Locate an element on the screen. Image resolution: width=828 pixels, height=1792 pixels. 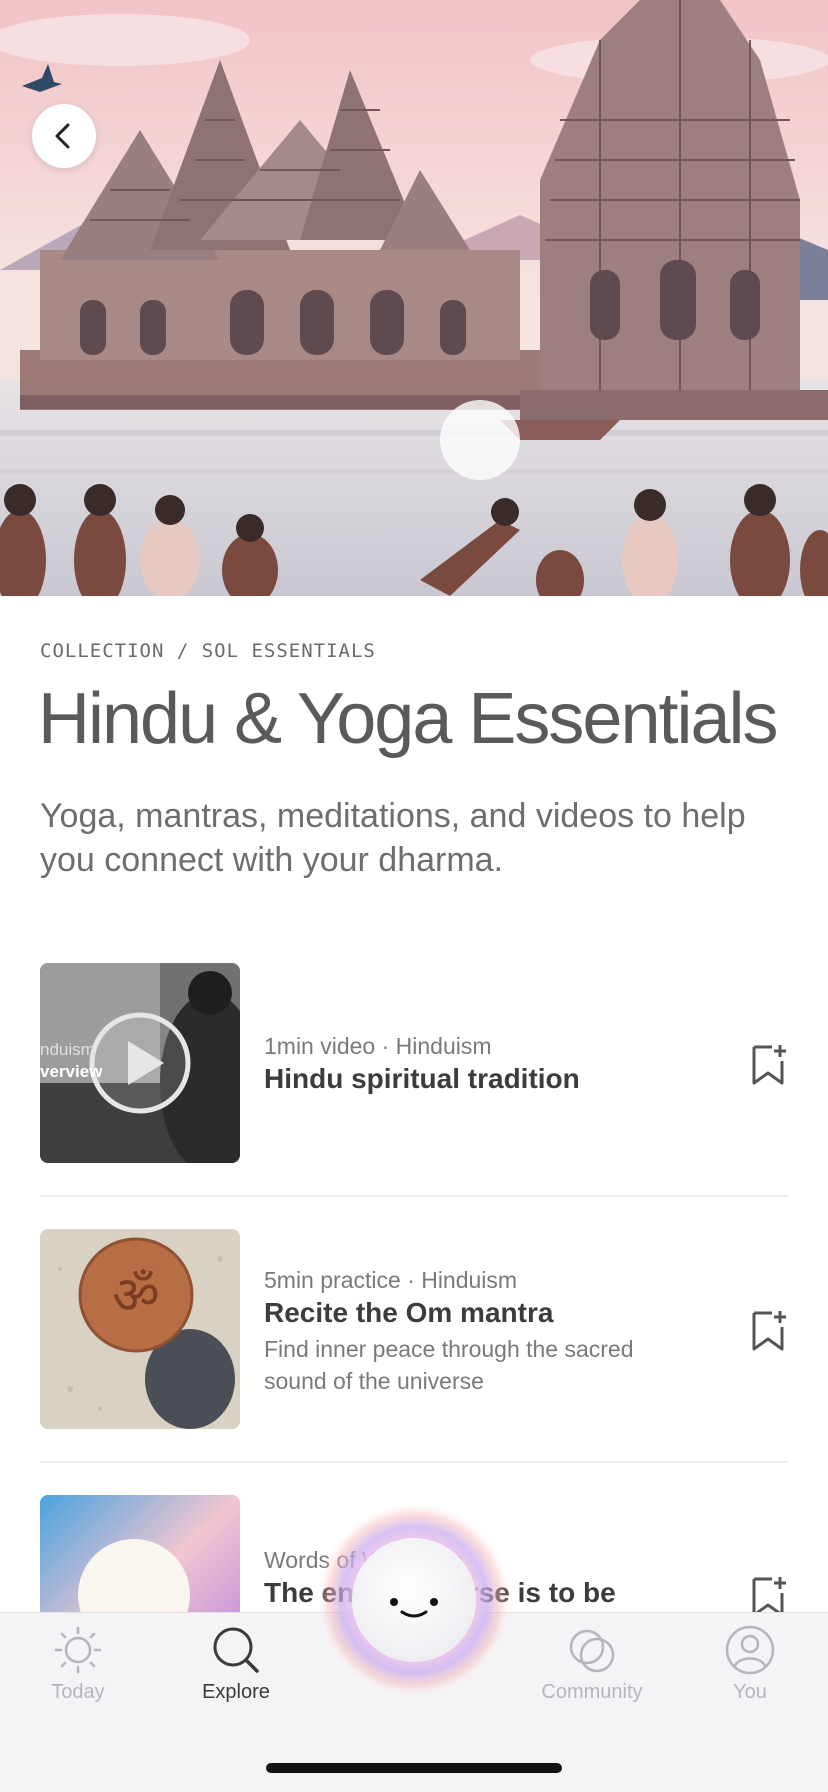
smile-orb-button is located at coordinates (414, 1600).